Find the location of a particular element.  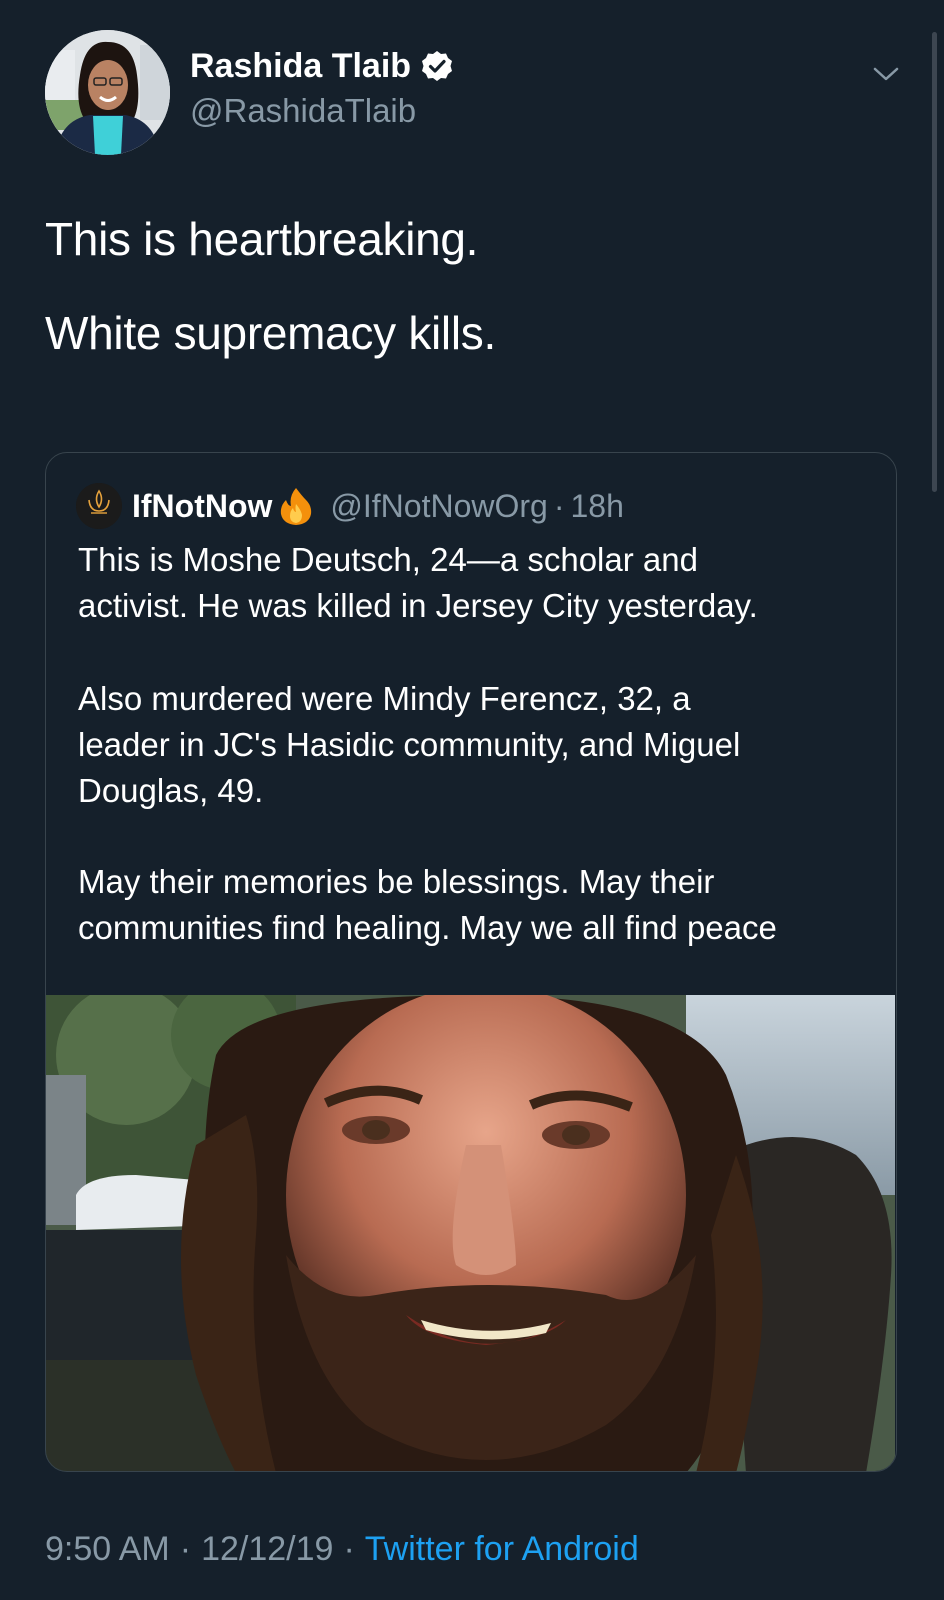

tweet-source-link: Twitter for Android is located at coordinates (502, 1549).